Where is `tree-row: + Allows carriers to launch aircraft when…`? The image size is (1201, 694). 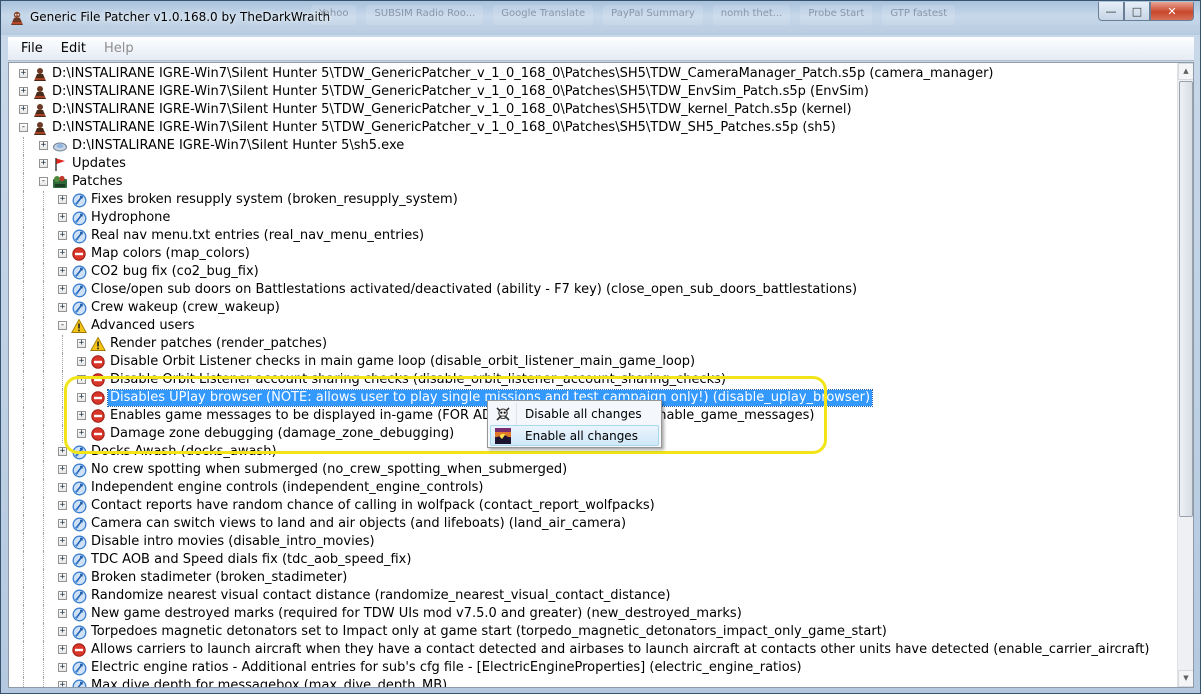
tree-row: + Allows carriers to launch aircraft when… is located at coordinates (593, 650).